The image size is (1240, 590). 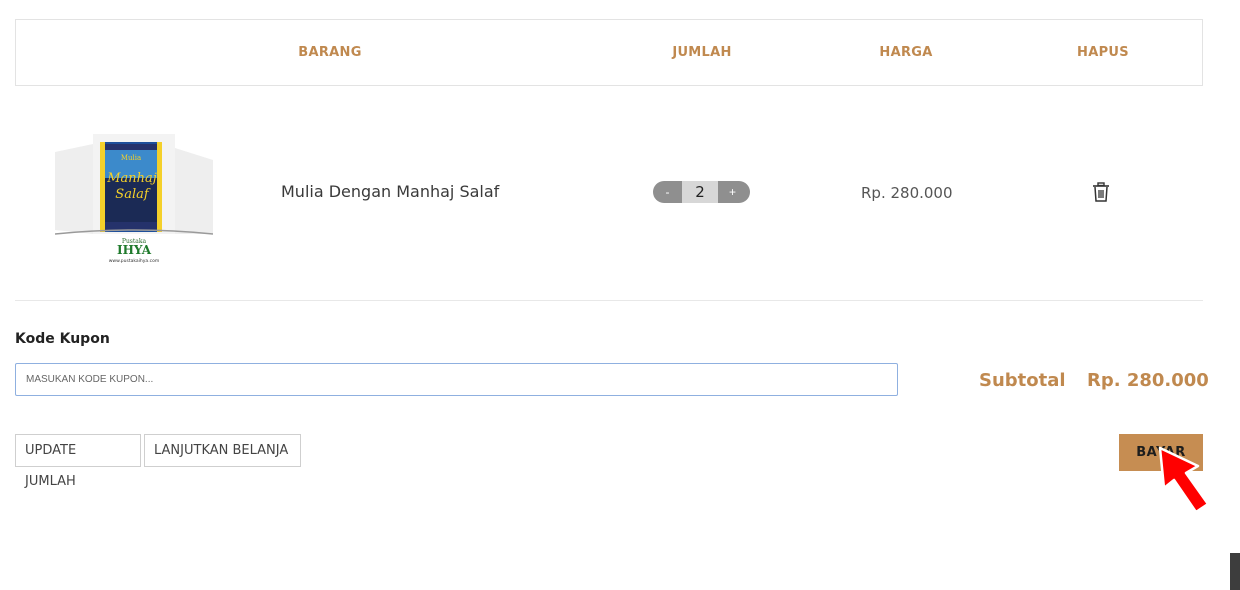 What do you see at coordinates (1148, 380) in the screenshot?
I see `subtotal-value: Rp. 280.000` at bounding box center [1148, 380].